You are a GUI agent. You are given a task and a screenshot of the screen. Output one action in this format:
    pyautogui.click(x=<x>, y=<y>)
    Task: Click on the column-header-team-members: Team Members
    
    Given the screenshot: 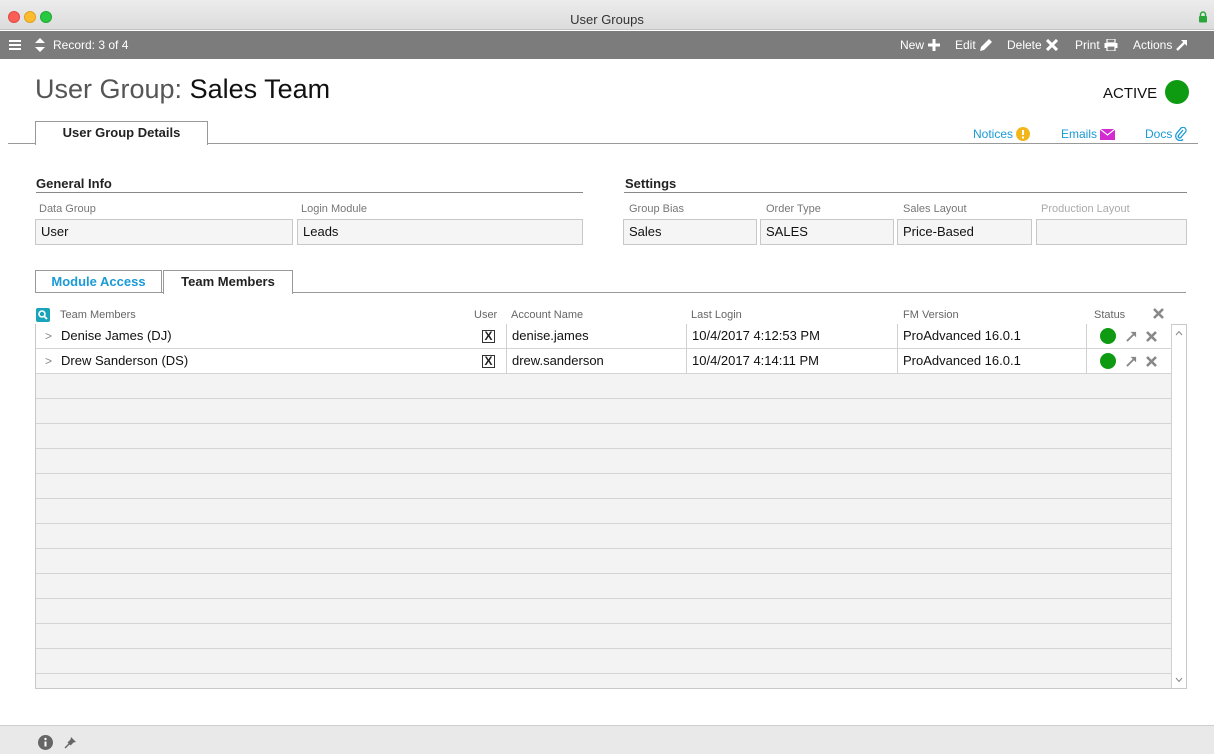 What is the action you would take?
    pyautogui.click(x=98, y=315)
    